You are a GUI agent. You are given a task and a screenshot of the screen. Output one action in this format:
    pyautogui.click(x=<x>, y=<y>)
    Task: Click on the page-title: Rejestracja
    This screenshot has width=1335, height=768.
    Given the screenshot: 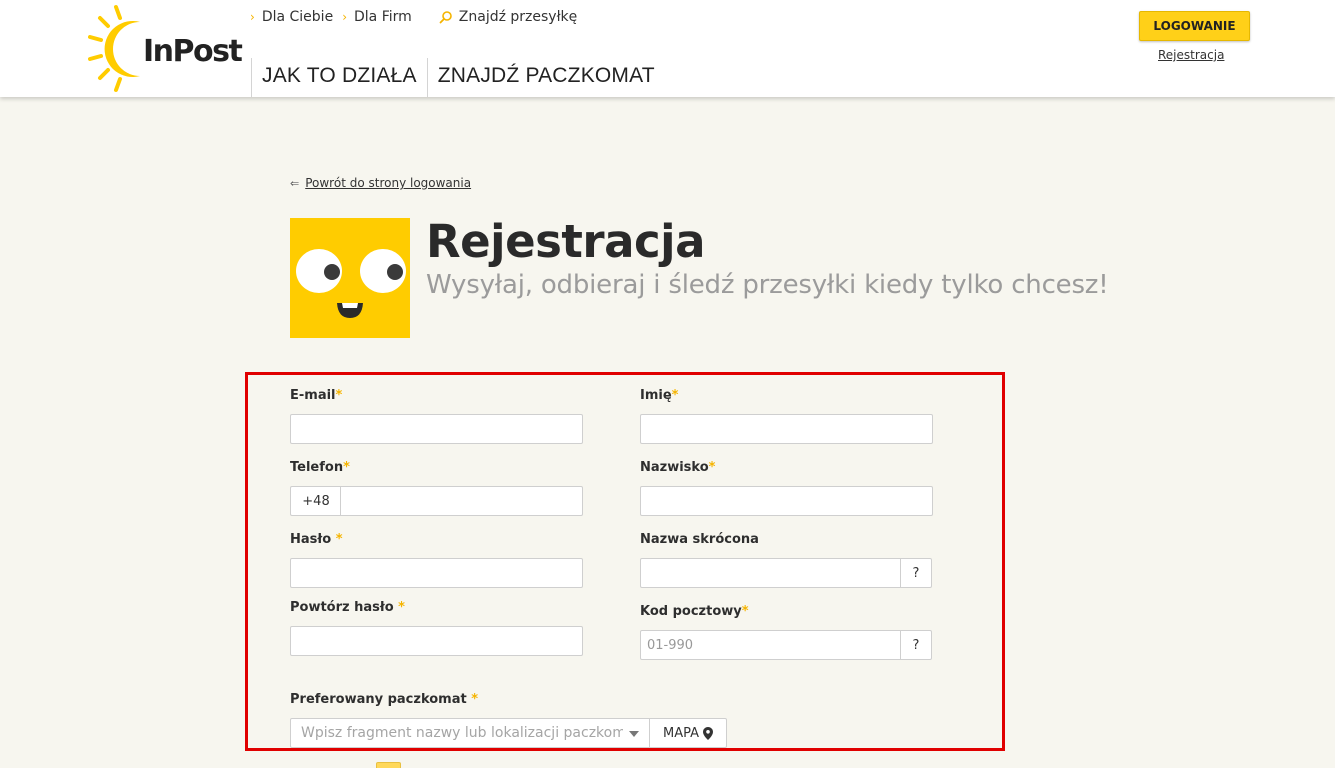 What is the action you would take?
    pyautogui.click(x=565, y=241)
    